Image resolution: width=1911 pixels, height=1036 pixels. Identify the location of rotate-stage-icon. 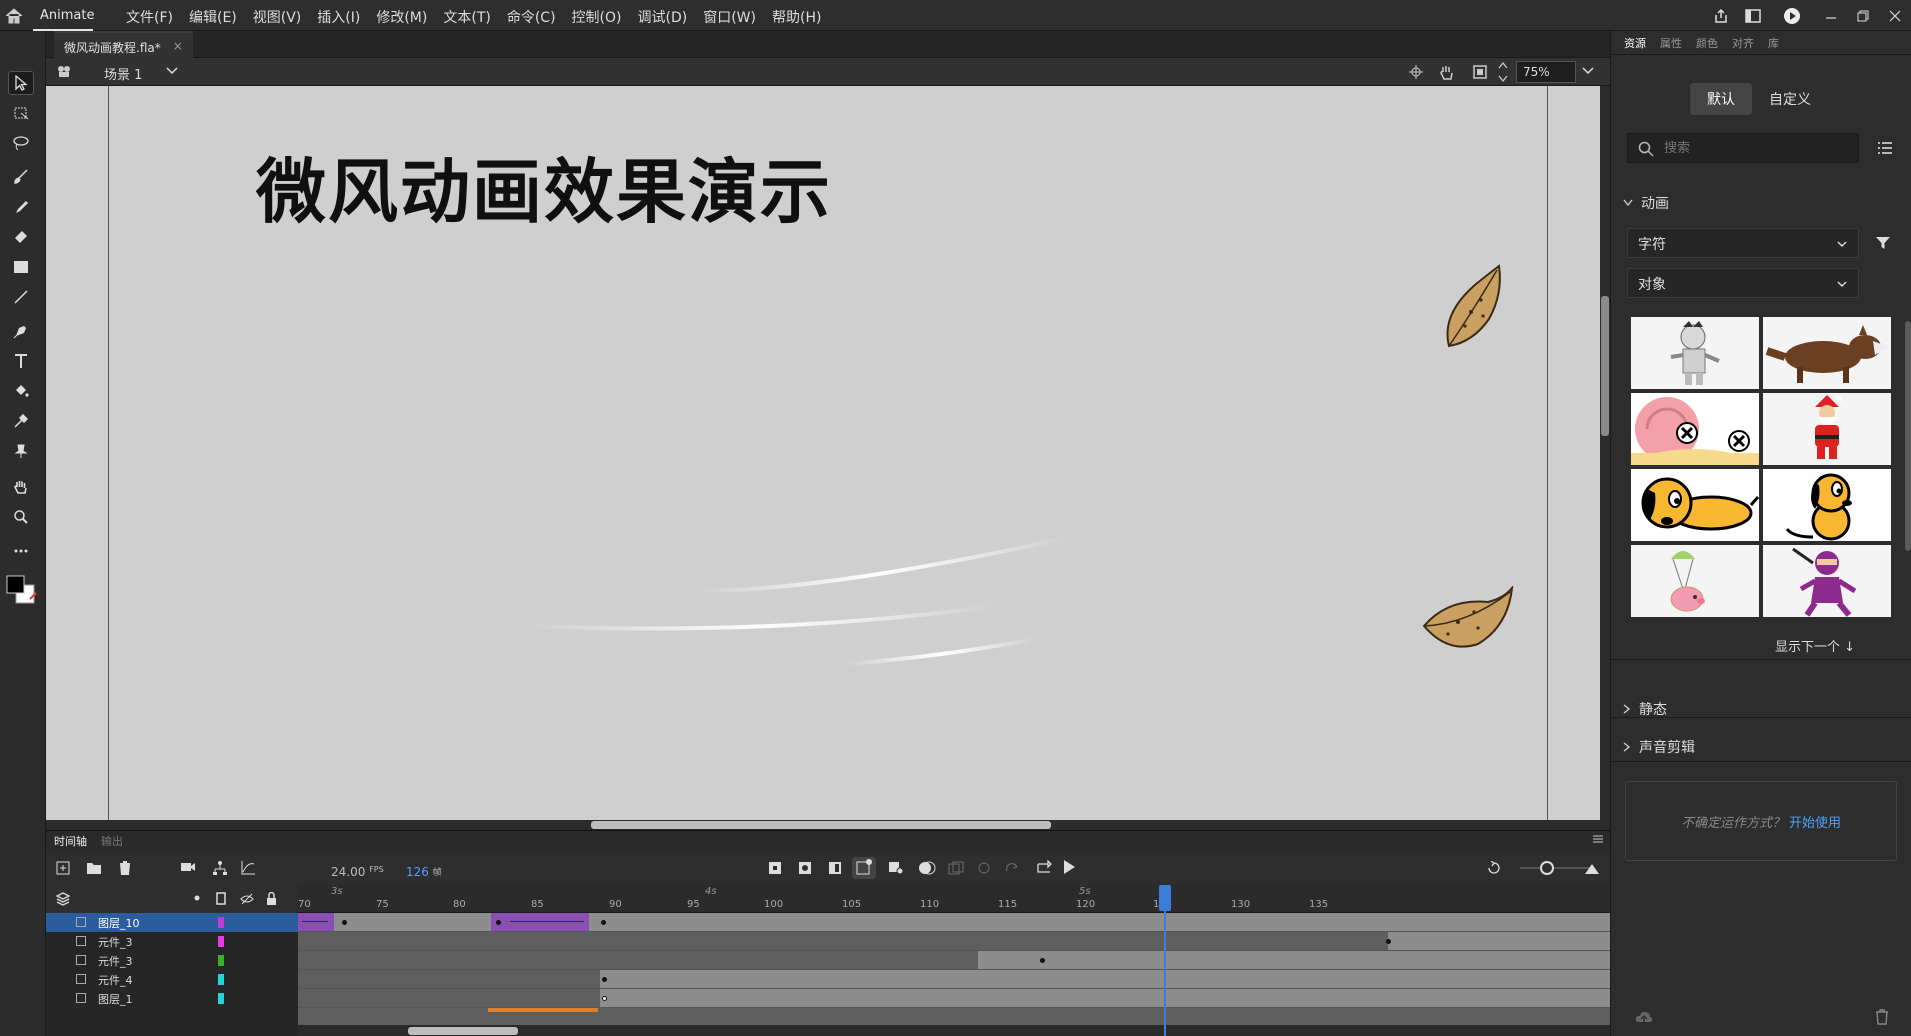
(1447, 72).